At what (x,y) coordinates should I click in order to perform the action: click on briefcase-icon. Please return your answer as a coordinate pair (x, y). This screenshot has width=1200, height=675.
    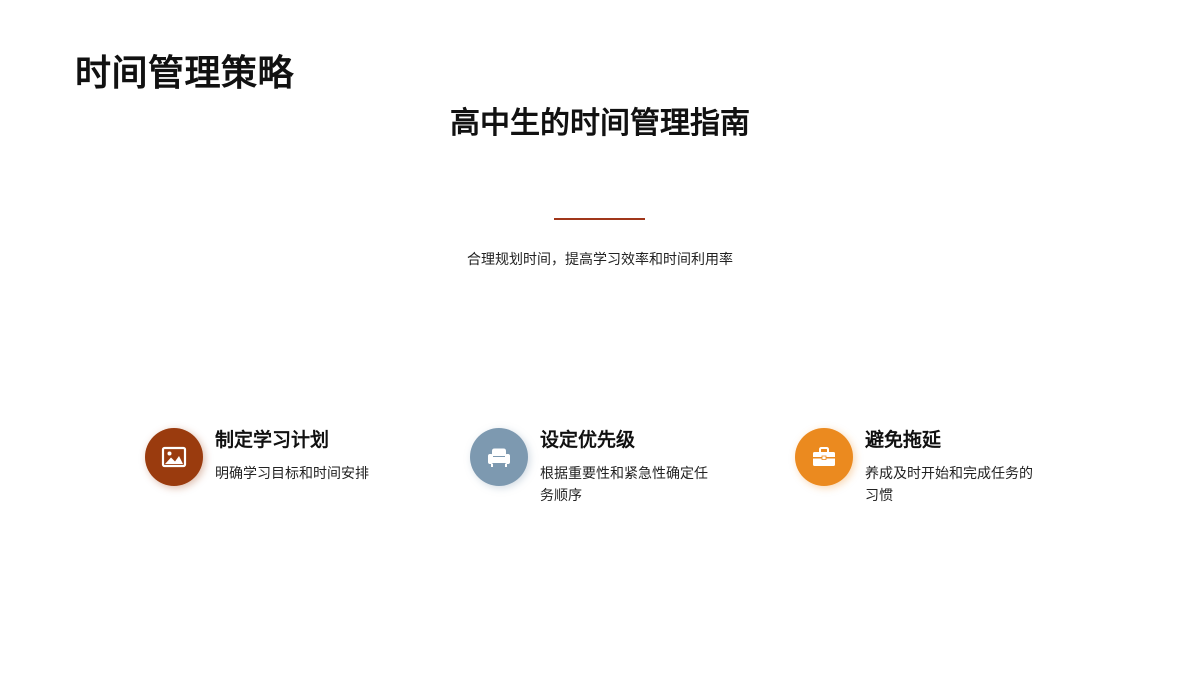
    Looking at the image, I should click on (824, 456).